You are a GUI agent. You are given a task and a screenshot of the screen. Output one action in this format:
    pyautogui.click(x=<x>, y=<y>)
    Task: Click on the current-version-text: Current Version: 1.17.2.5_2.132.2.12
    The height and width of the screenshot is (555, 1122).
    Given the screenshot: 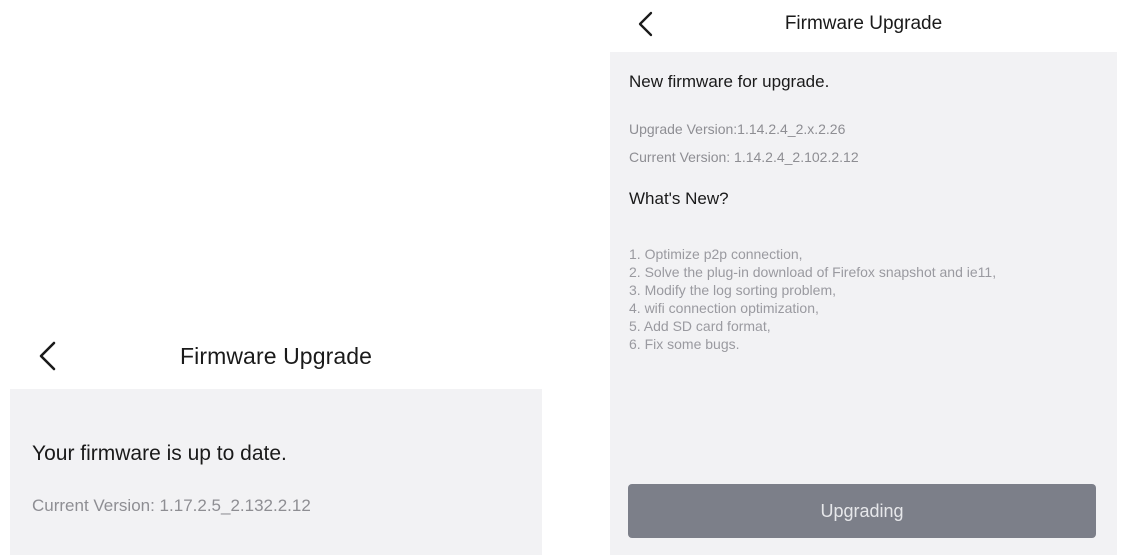 What is the action you would take?
    pyautogui.click(x=171, y=505)
    